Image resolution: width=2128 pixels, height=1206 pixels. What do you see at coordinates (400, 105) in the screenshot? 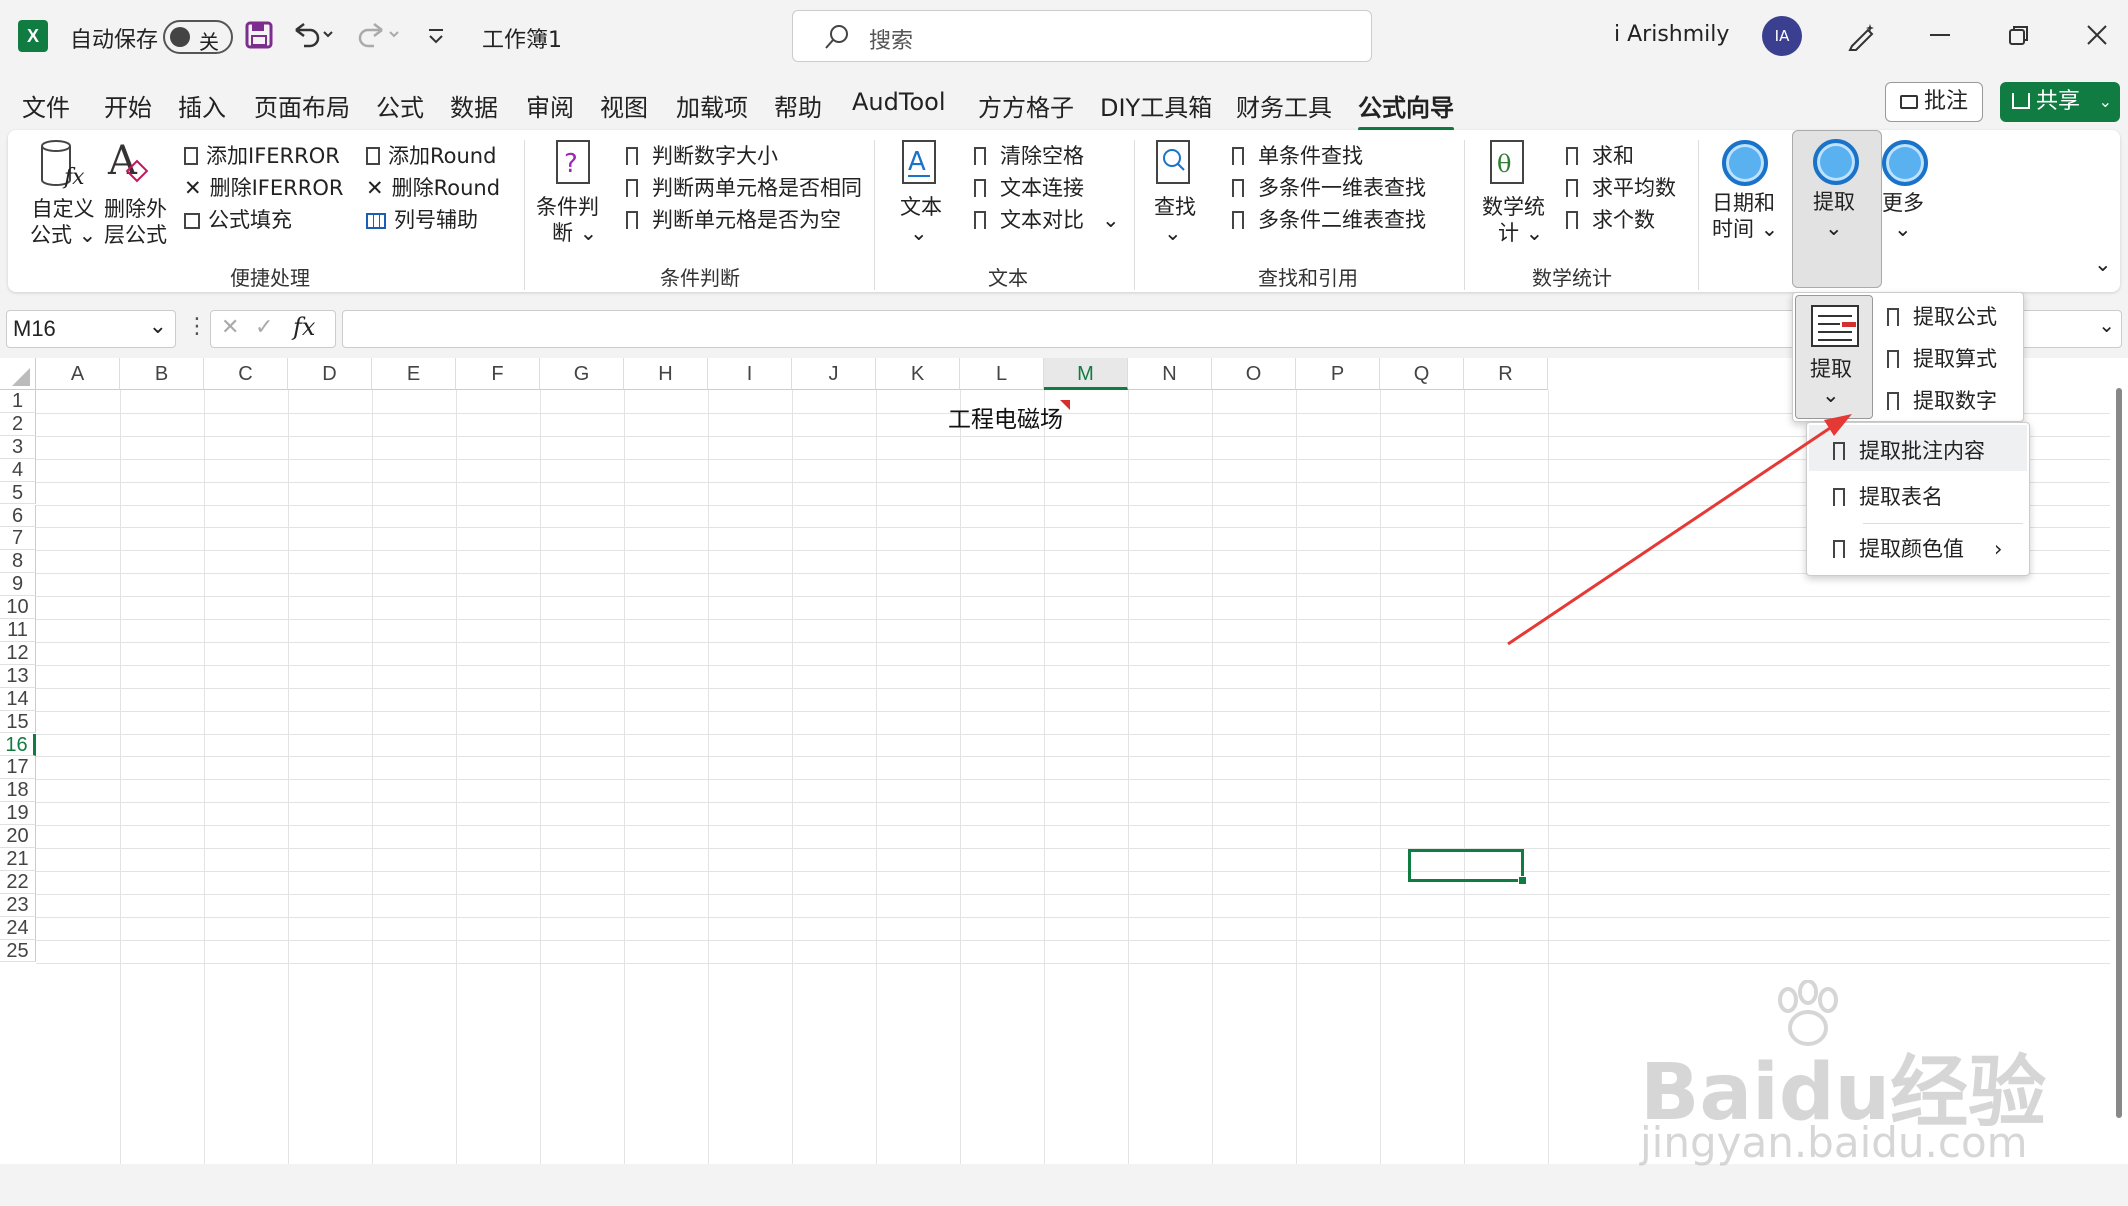
I see `tab-formulas: 公式` at bounding box center [400, 105].